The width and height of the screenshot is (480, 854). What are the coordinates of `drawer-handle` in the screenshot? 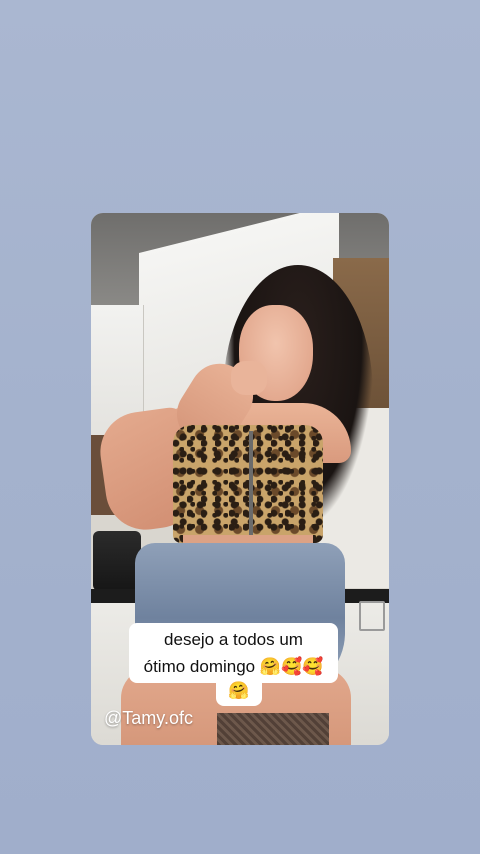 It's located at (372, 616).